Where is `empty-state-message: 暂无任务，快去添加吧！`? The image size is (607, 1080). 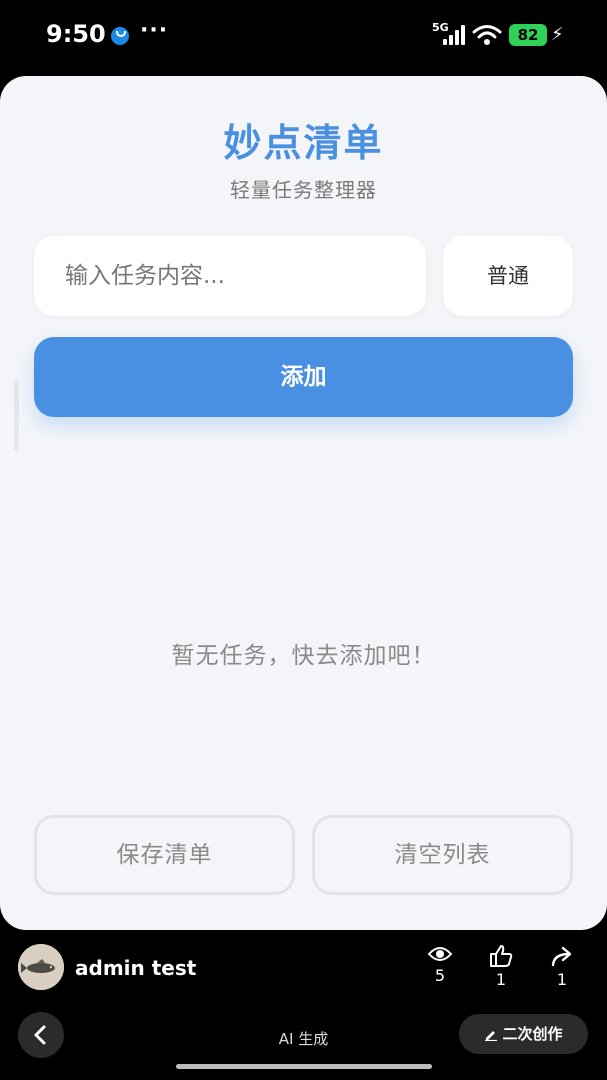 empty-state-message: 暂无任务，快去添加吧！ is located at coordinates (303, 656).